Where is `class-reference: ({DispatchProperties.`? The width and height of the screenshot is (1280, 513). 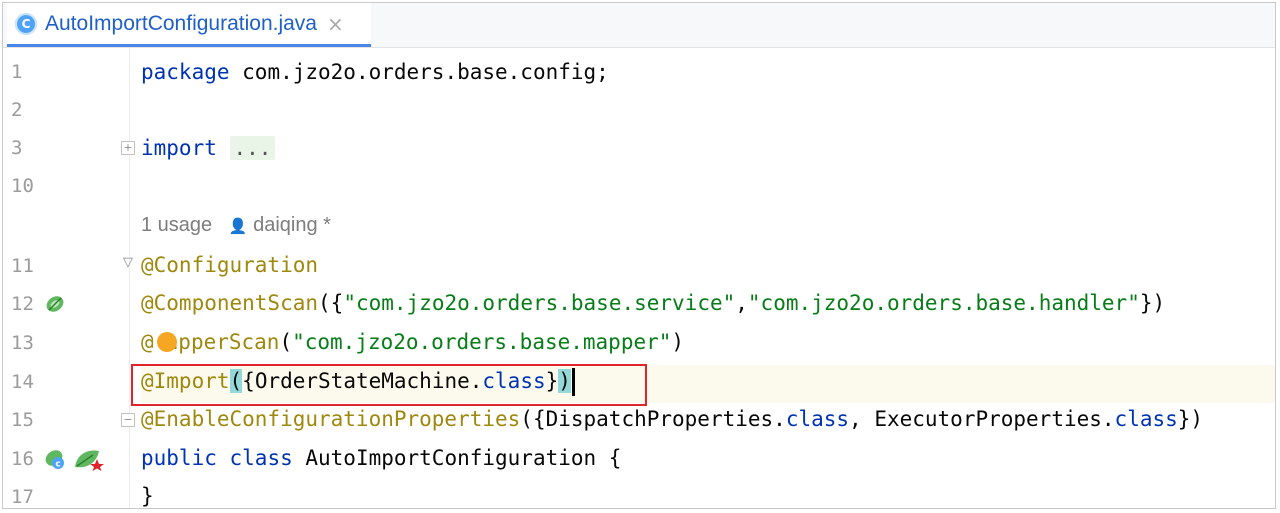
class-reference: ({DispatchProperties. is located at coordinates (653, 419).